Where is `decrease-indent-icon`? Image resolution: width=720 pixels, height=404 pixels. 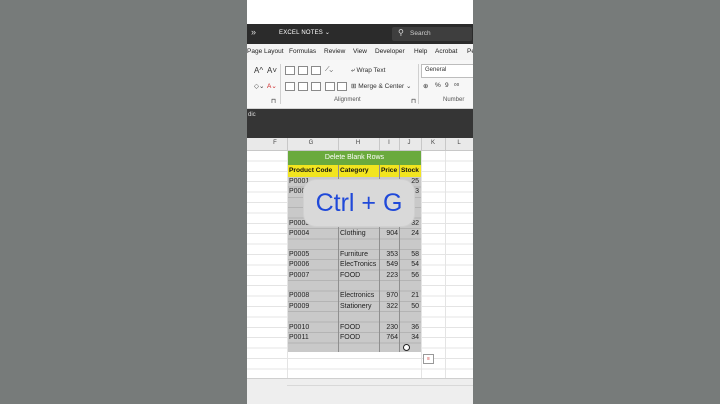 decrease-indent-icon is located at coordinates (330, 86).